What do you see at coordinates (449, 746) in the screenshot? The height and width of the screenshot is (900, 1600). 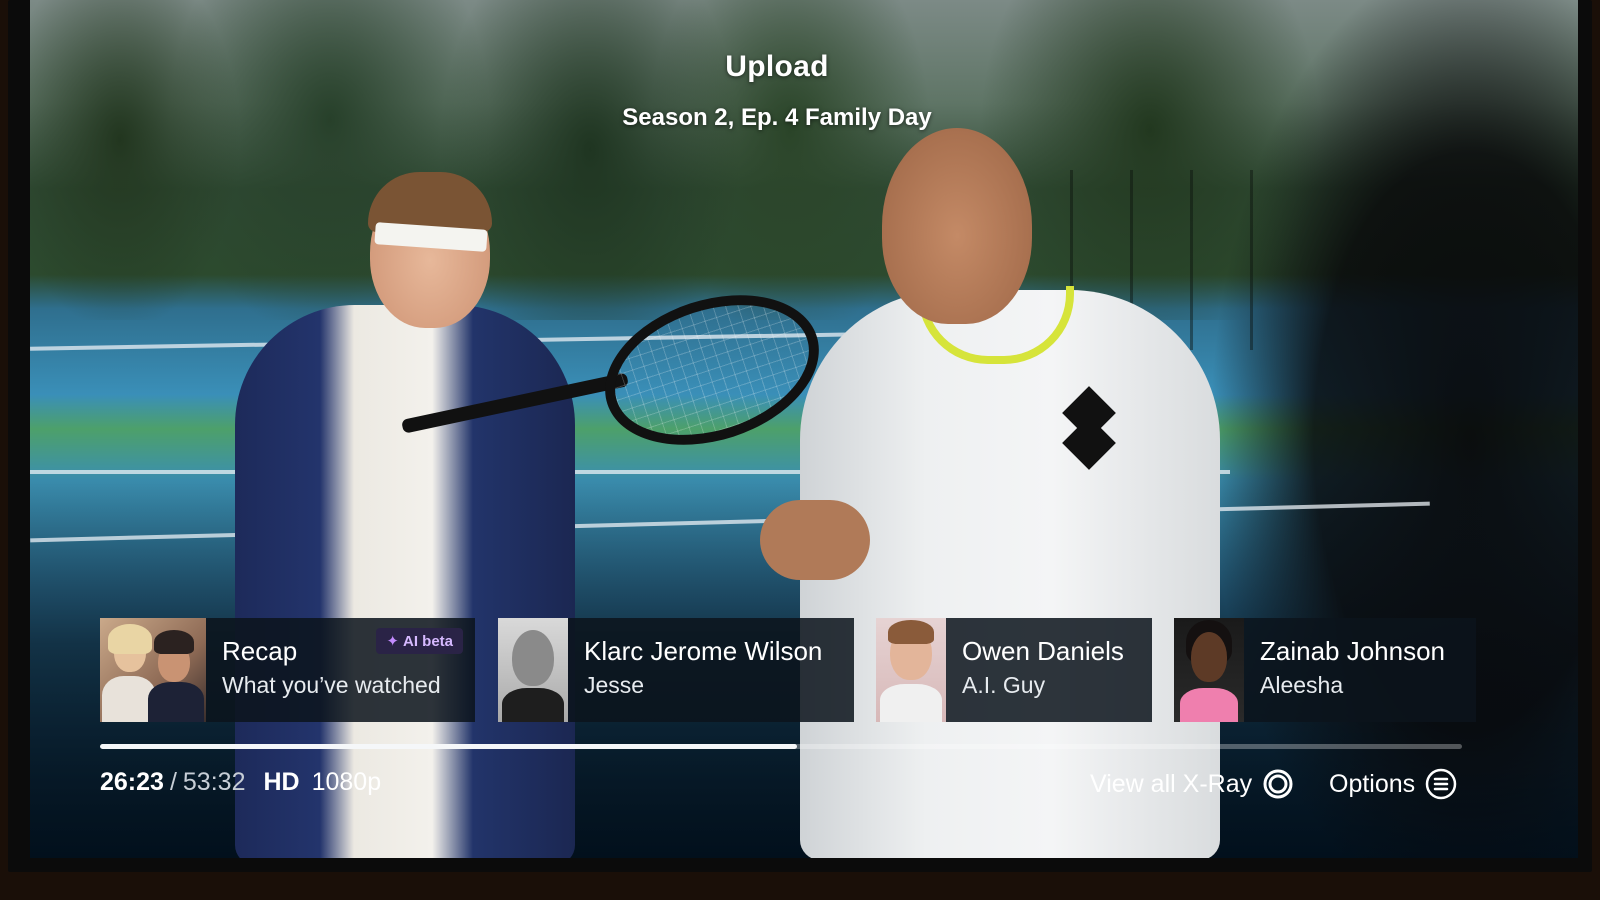 I see `progress-fill` at bounding box center [449, 746].